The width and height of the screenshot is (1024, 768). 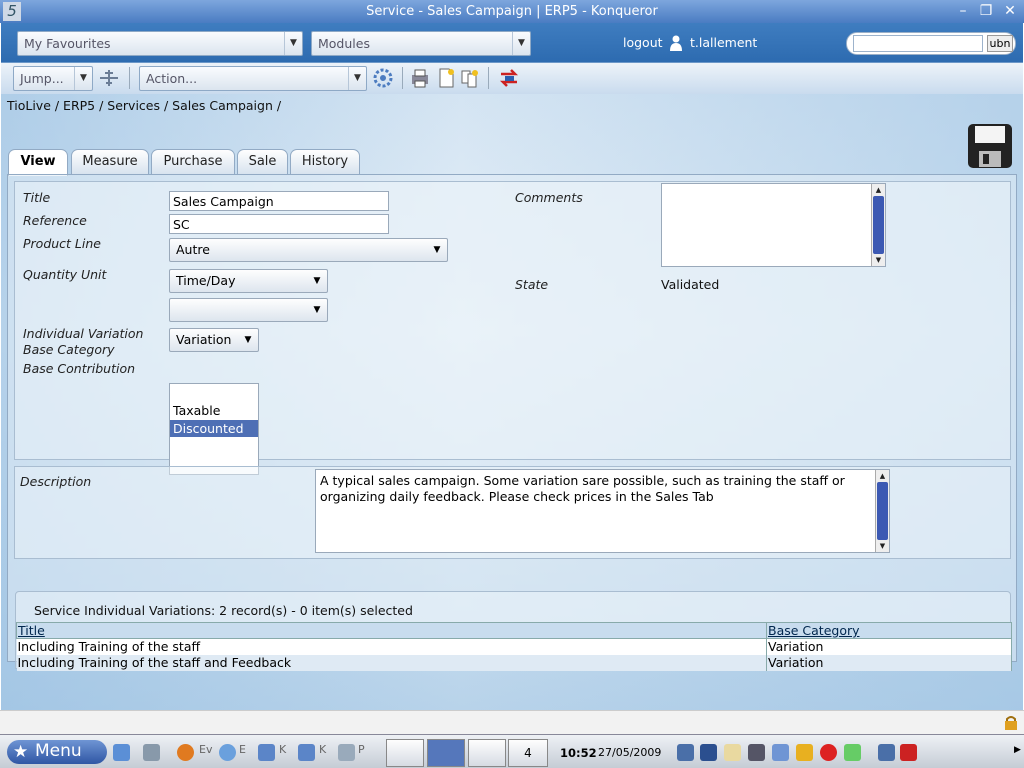 I want to click on volume-icon, so click(x=685, y=752).